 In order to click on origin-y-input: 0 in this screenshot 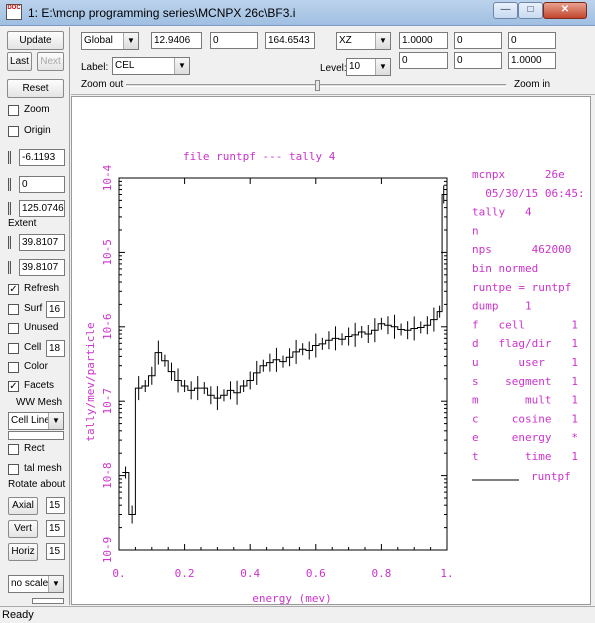, I will do `click(234, 40)`.